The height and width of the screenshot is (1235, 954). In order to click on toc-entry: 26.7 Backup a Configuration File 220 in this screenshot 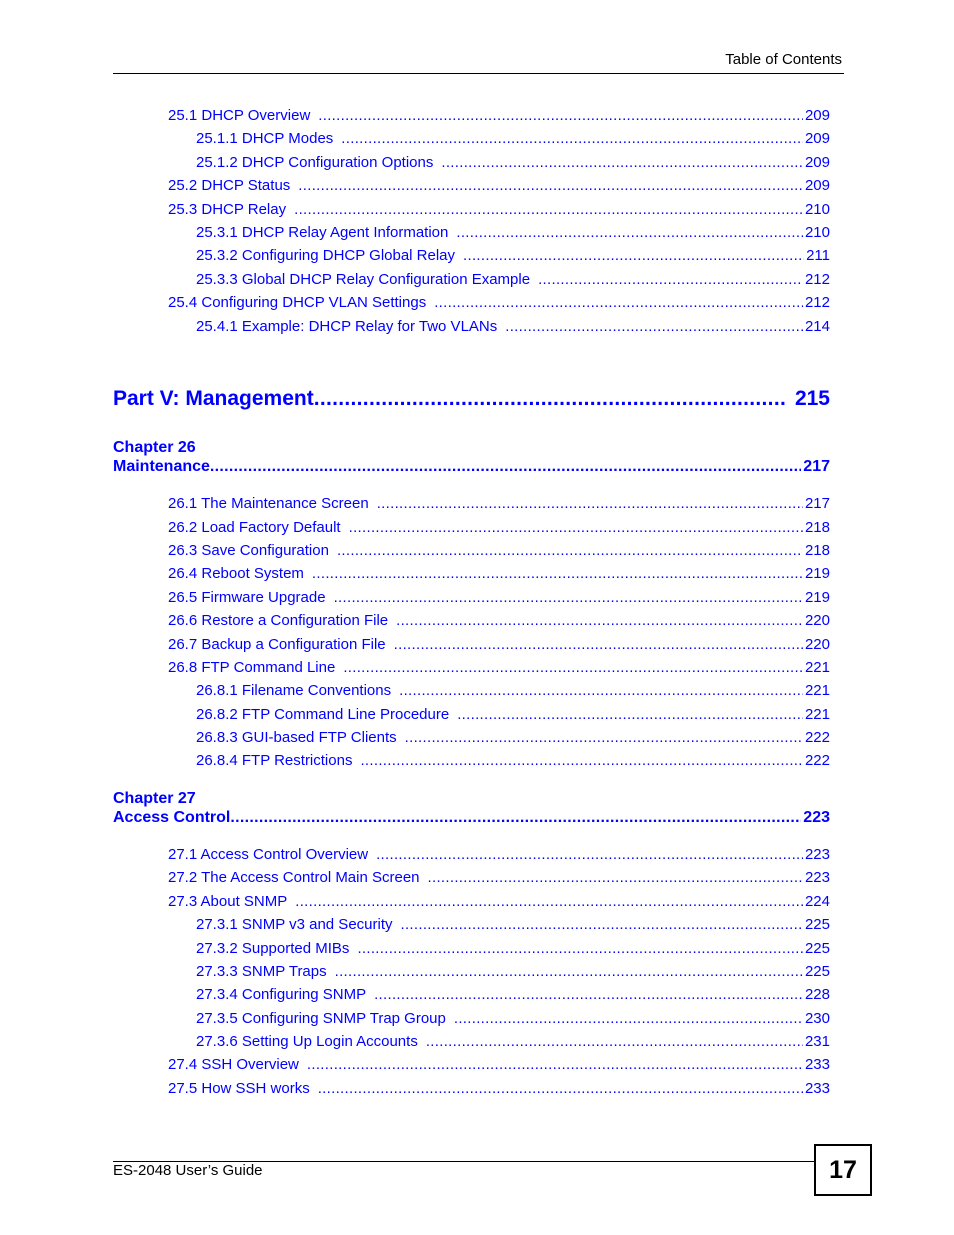, I will do `click(499, 644)`.